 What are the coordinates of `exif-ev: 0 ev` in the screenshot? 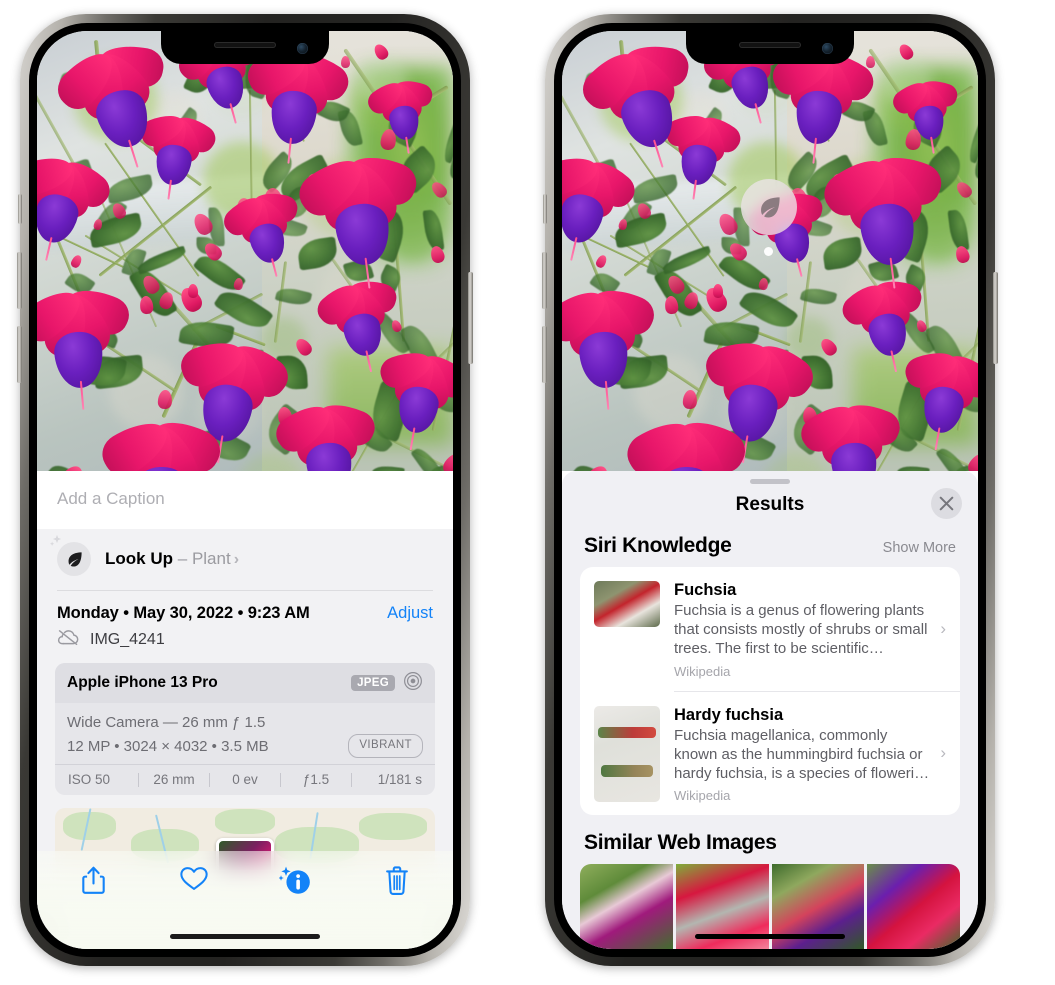 It's located at (245, 780).